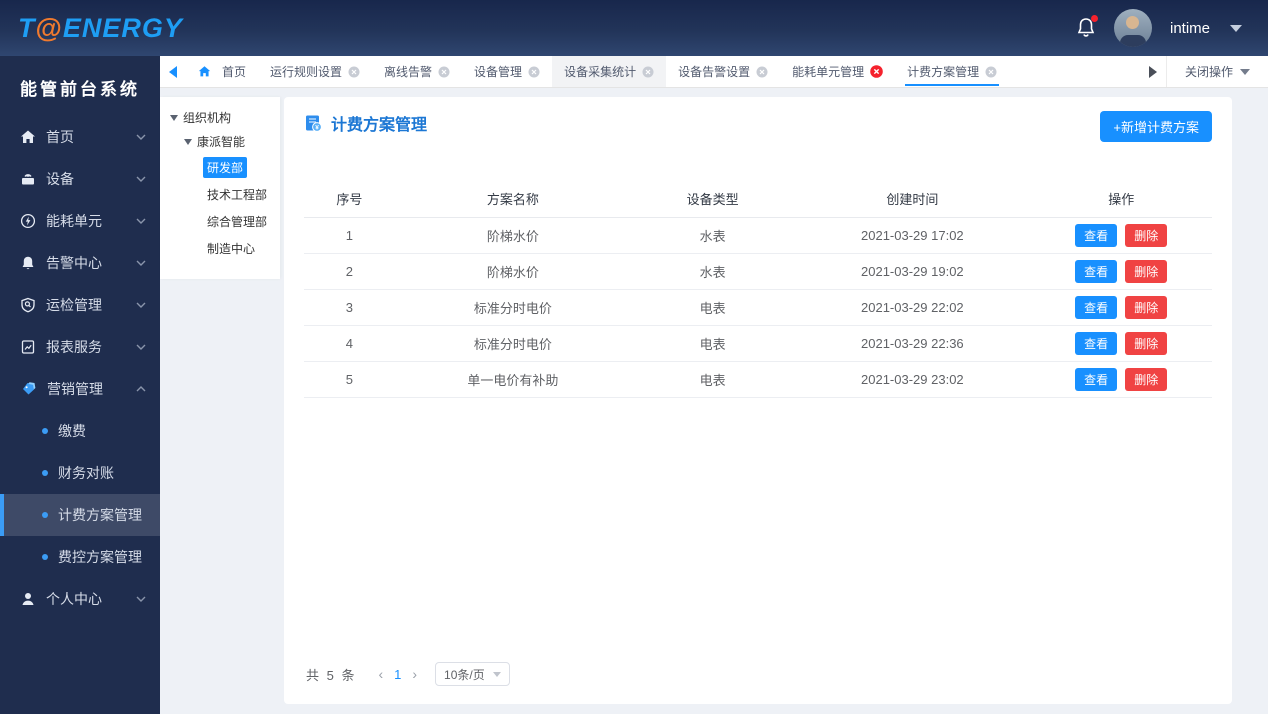 This screenshot has width=1268, height=714. Describe the element at coordinates (74, 347) in the screenshot. I see `sidebar-item-label: 报表服务` at that location.